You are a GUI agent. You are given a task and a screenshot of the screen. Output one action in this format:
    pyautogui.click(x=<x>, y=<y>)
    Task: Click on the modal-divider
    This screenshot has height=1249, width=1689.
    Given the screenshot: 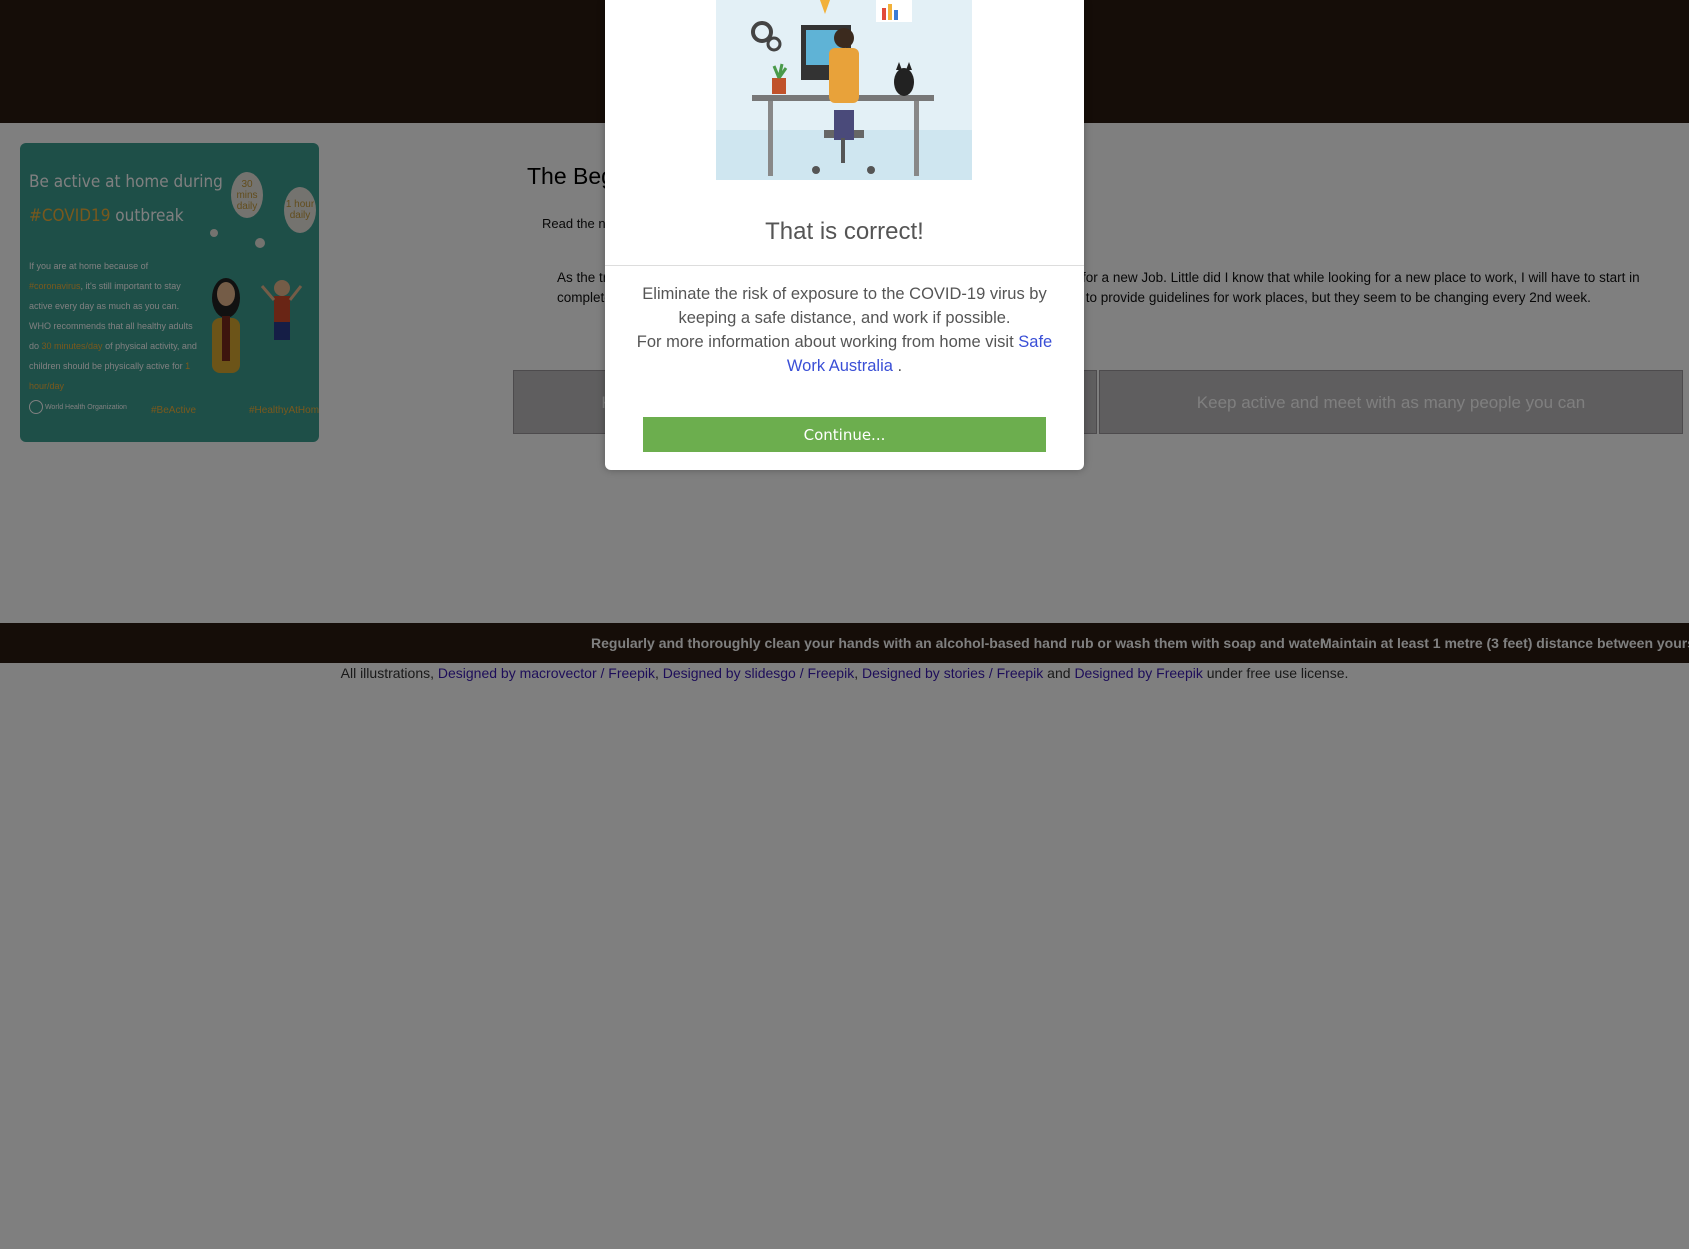 What is the action you would take?
    pyautogui.click(x=844, y=265)
    